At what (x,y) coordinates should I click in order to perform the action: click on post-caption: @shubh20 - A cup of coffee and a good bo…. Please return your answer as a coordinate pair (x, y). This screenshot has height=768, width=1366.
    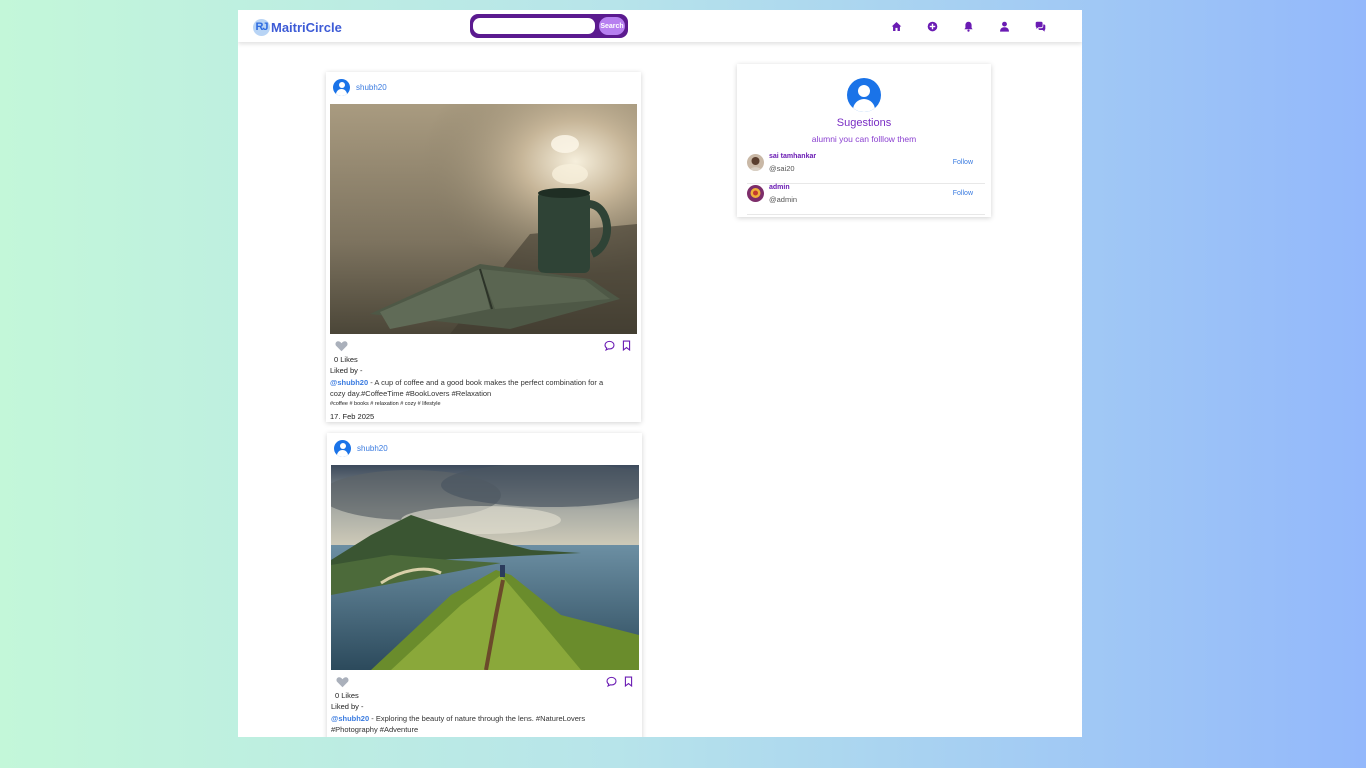
    Looking at the image, I should click on (475, 388).